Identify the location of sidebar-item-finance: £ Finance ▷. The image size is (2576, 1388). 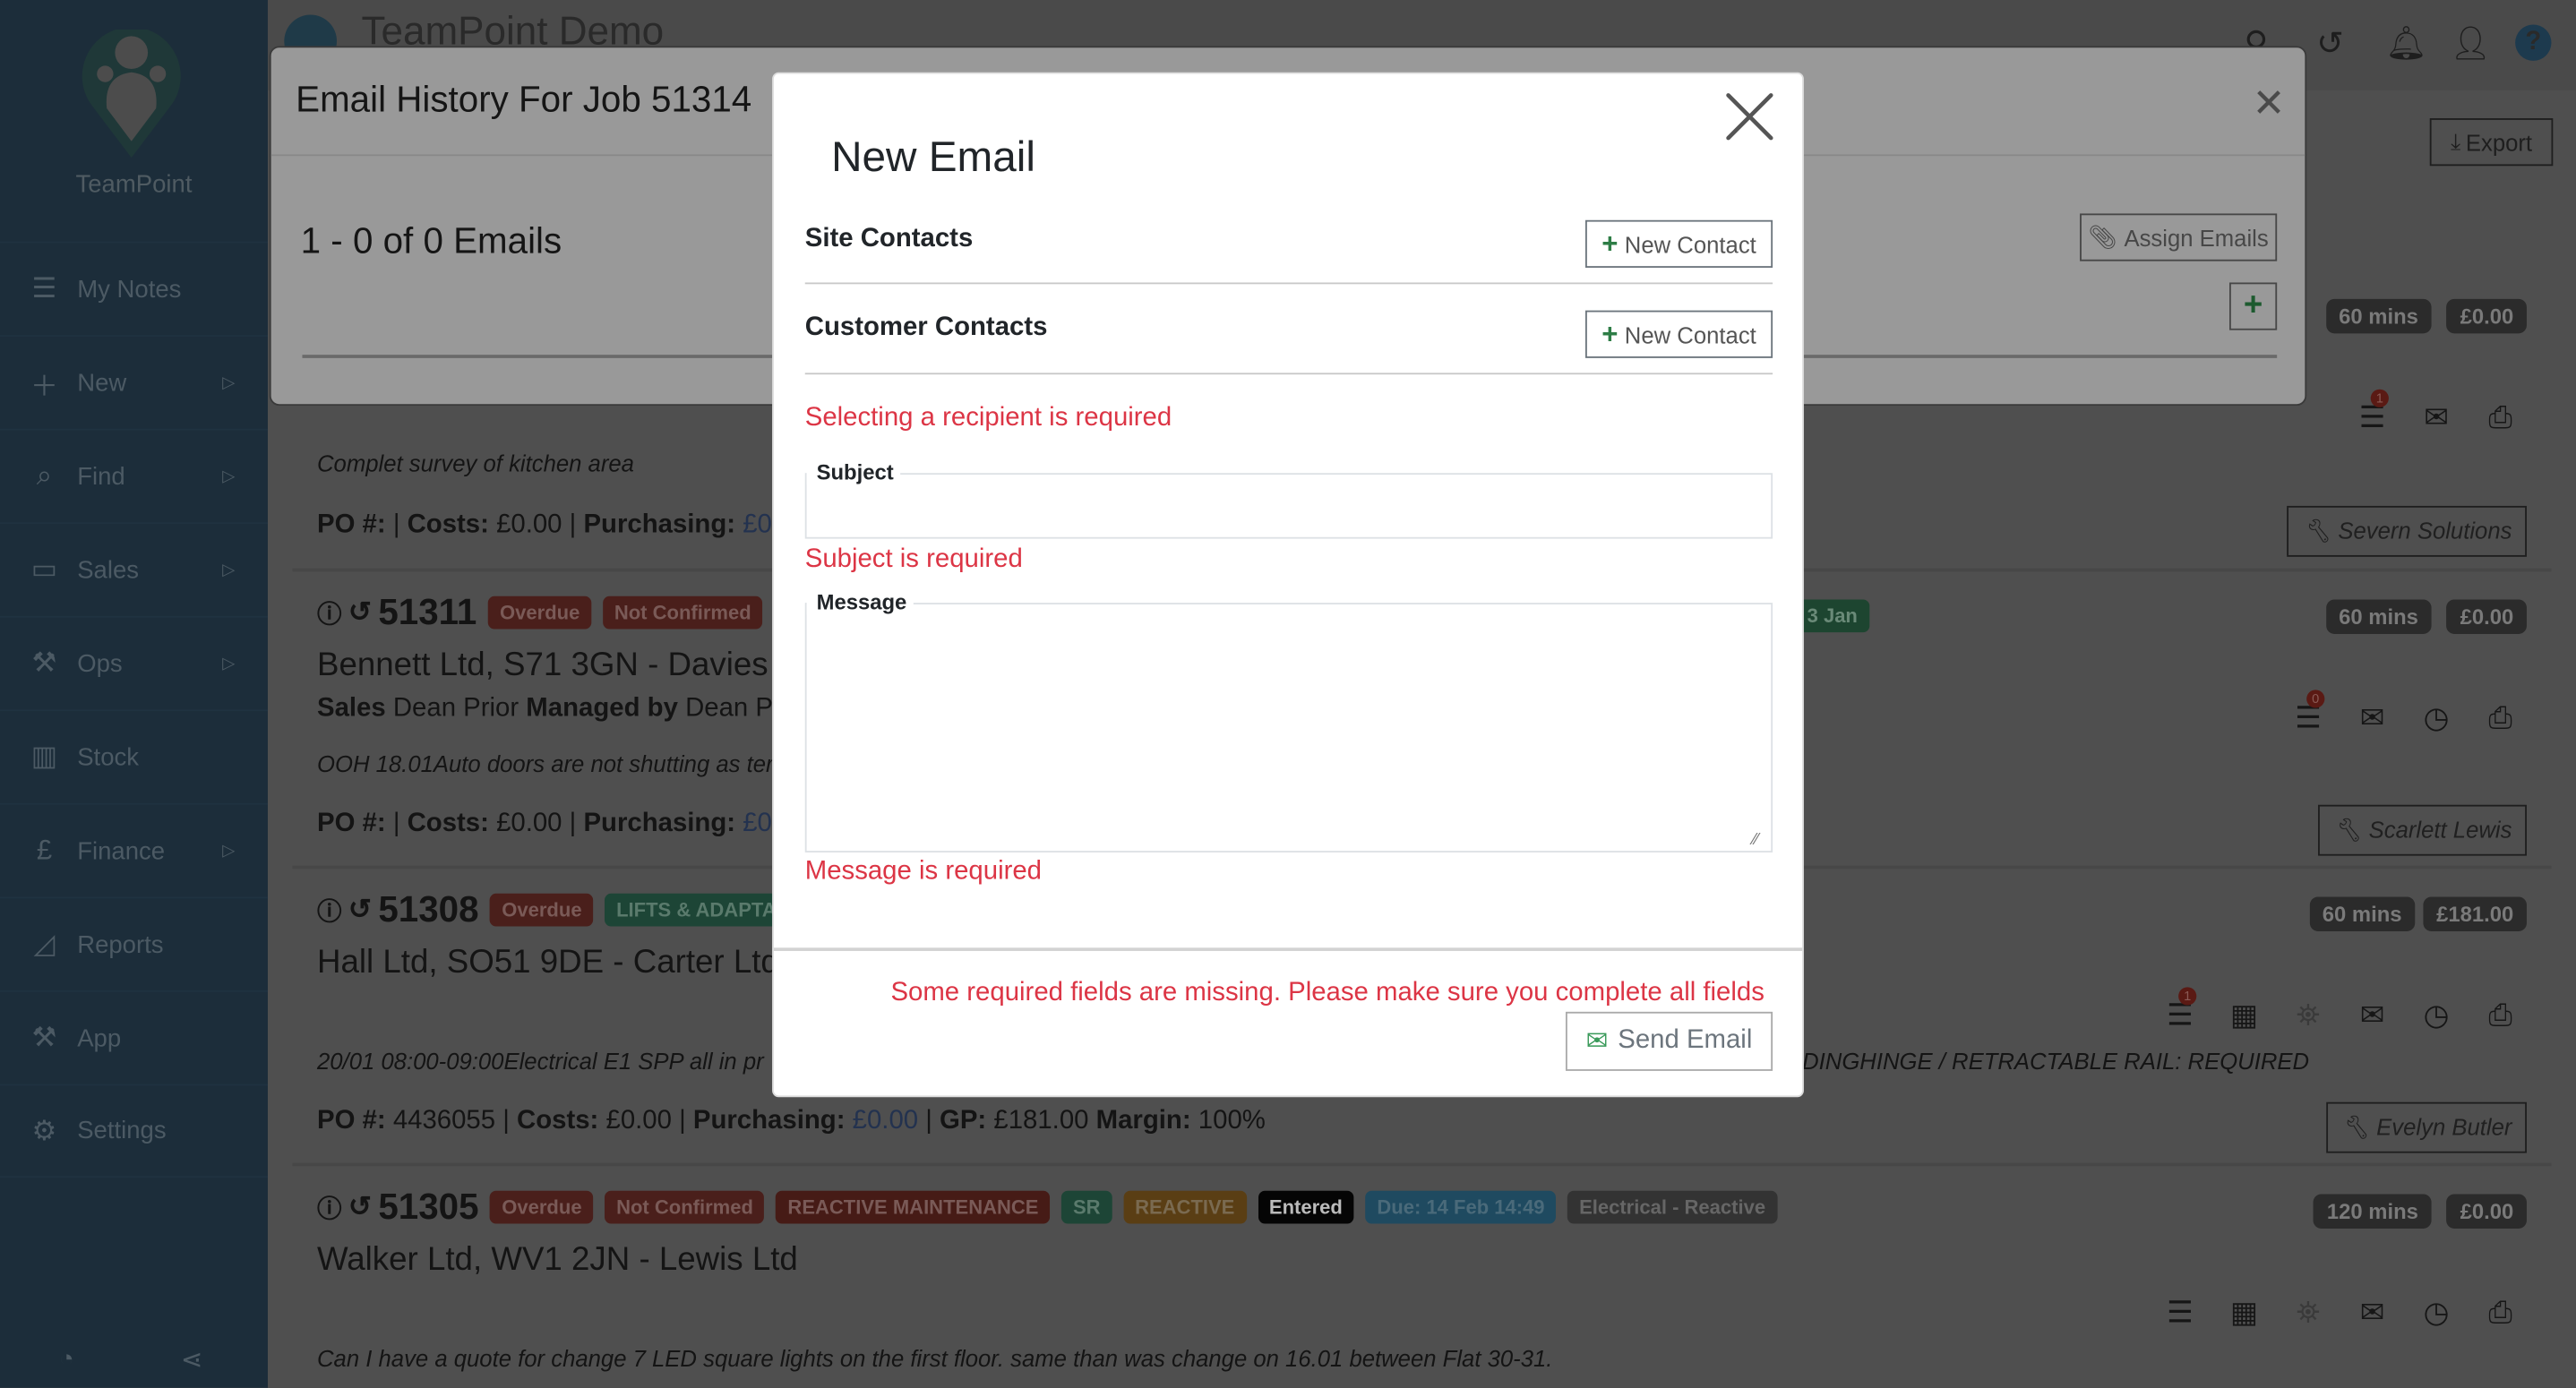
(134, 849).